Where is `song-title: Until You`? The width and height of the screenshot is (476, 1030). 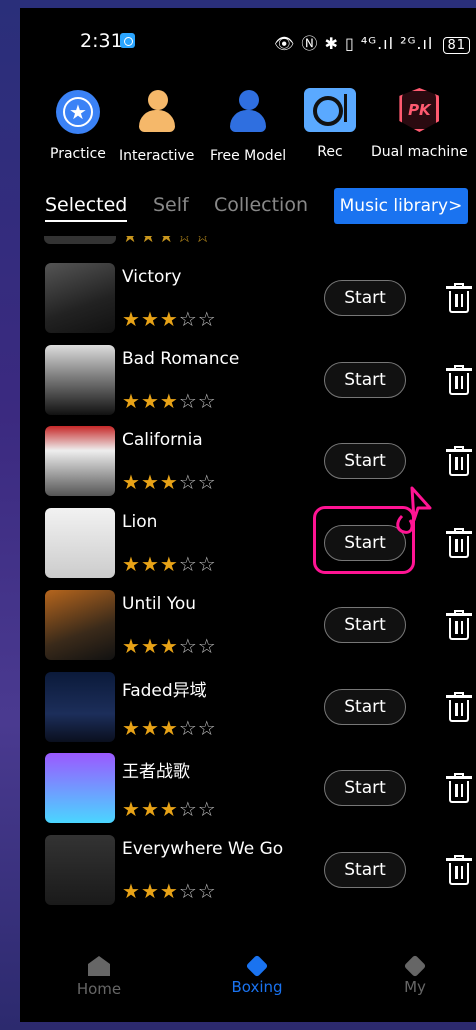 song-title: Until You is located at coordinates (159, 603).